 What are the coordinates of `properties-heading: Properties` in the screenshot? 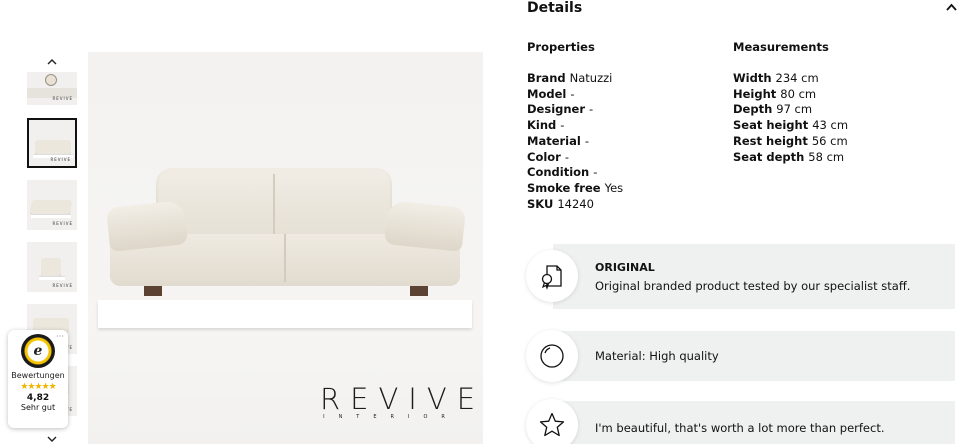 It's located at (561, 47).